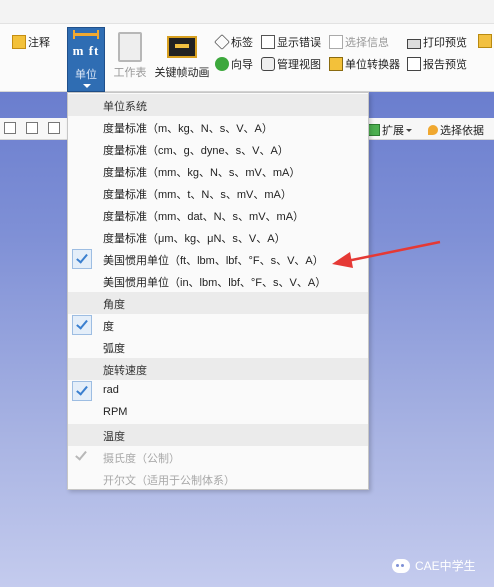  Describe the element at coordinates (393, 251) in the screenshot. I see `arrow-shaft` at that location.